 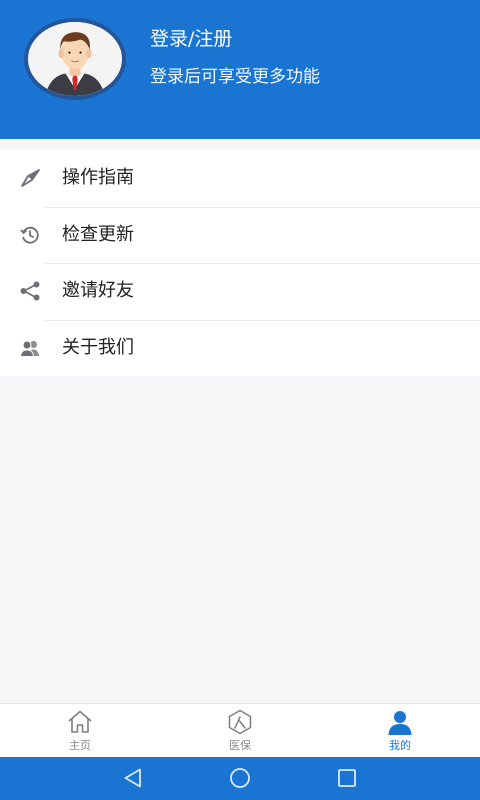 I want to click on home-circle-icon, so click(x=240, y=778).